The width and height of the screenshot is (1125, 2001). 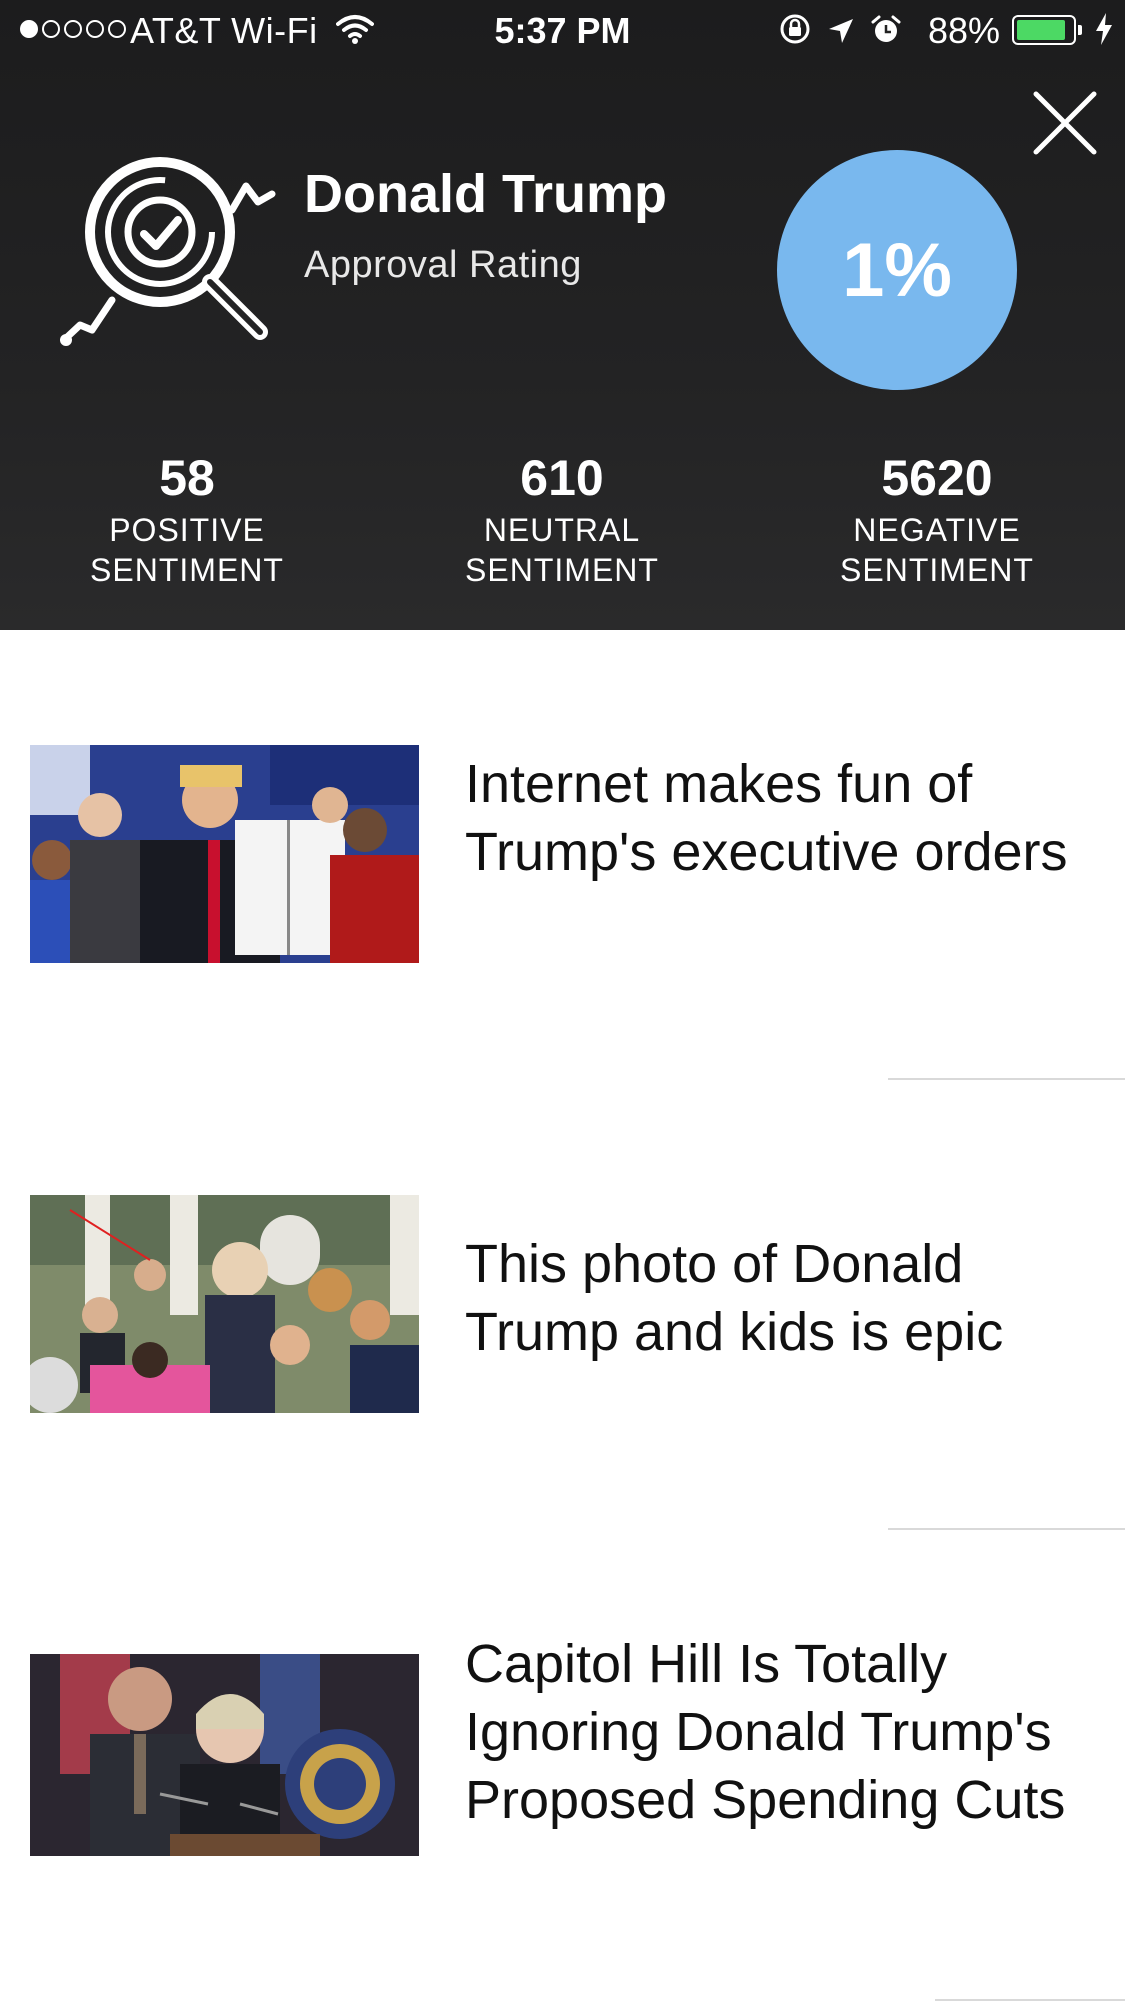 I want to click on stat-value: 58, so click(x=187, y=478).